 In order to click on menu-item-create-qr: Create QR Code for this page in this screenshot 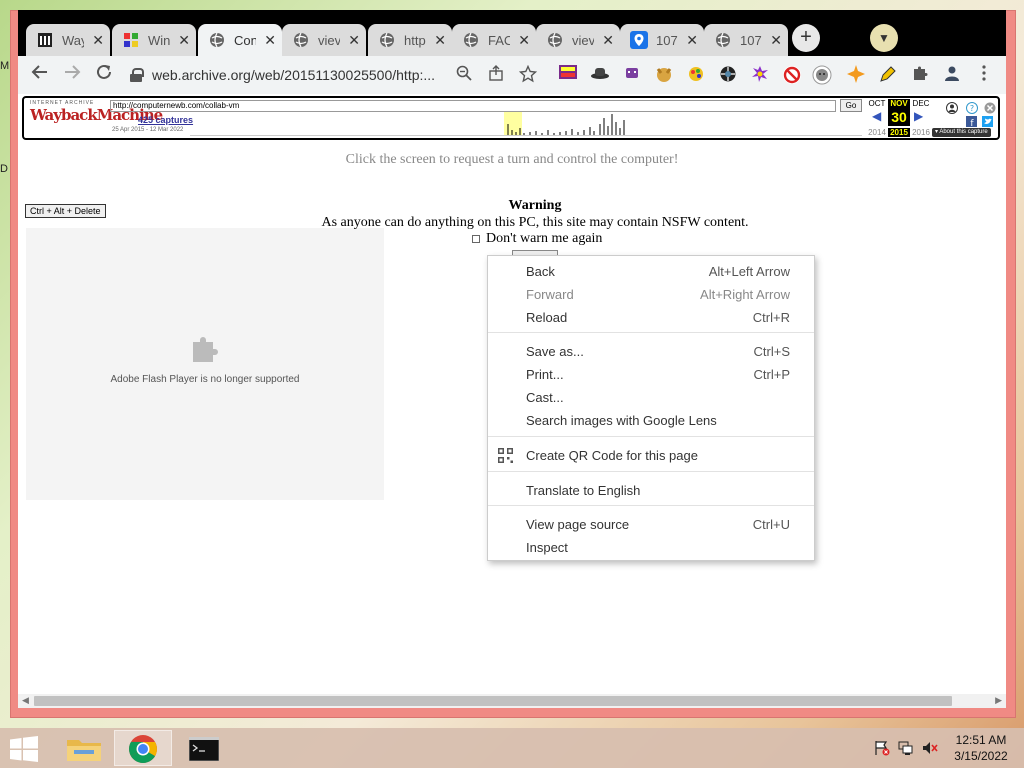, I will do `click(651, 455)`.